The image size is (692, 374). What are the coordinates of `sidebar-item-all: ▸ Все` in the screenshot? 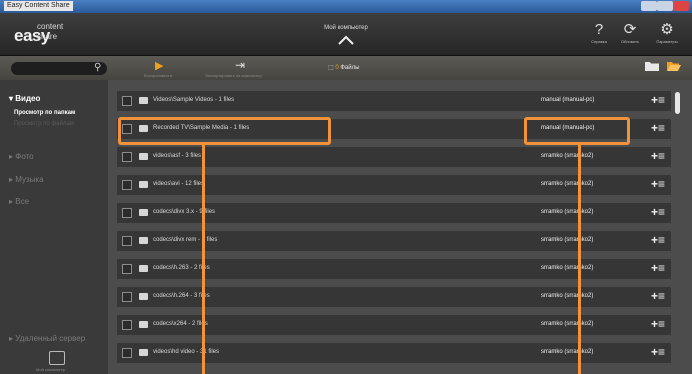 It's located at (19, 201).